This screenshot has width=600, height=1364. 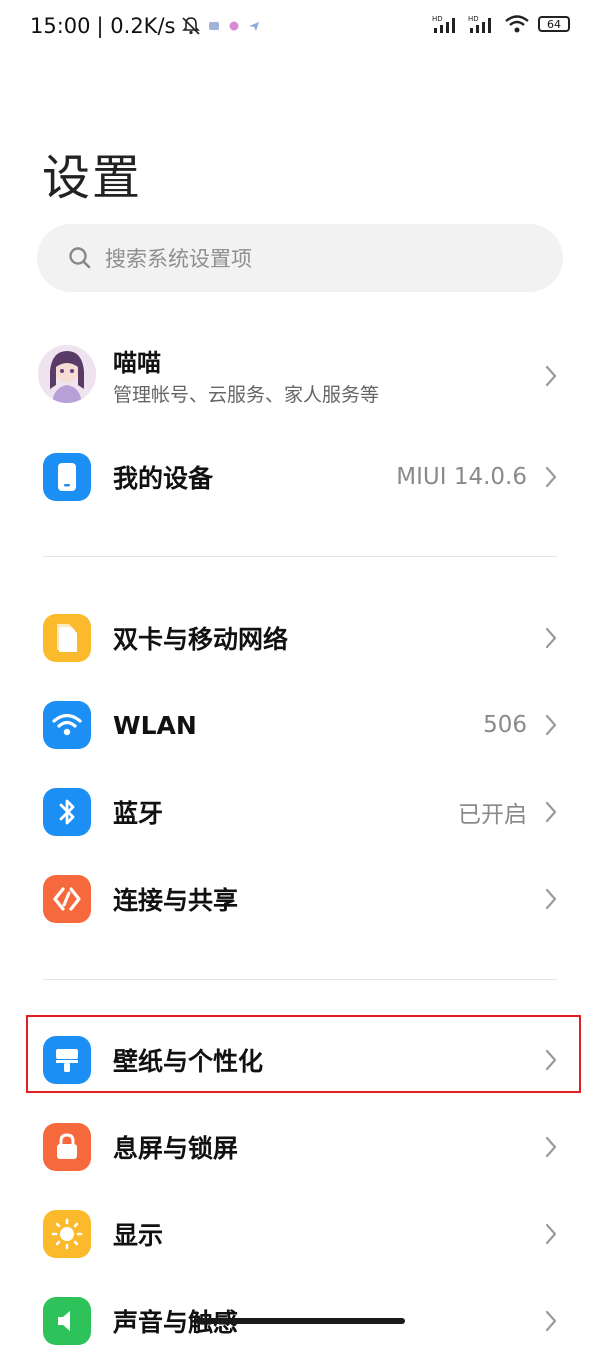 What do you see at coordinates (300, 258) in the screenshot?
I see `search-input: 搜索系统设置项` at bounding box center [300, 258].